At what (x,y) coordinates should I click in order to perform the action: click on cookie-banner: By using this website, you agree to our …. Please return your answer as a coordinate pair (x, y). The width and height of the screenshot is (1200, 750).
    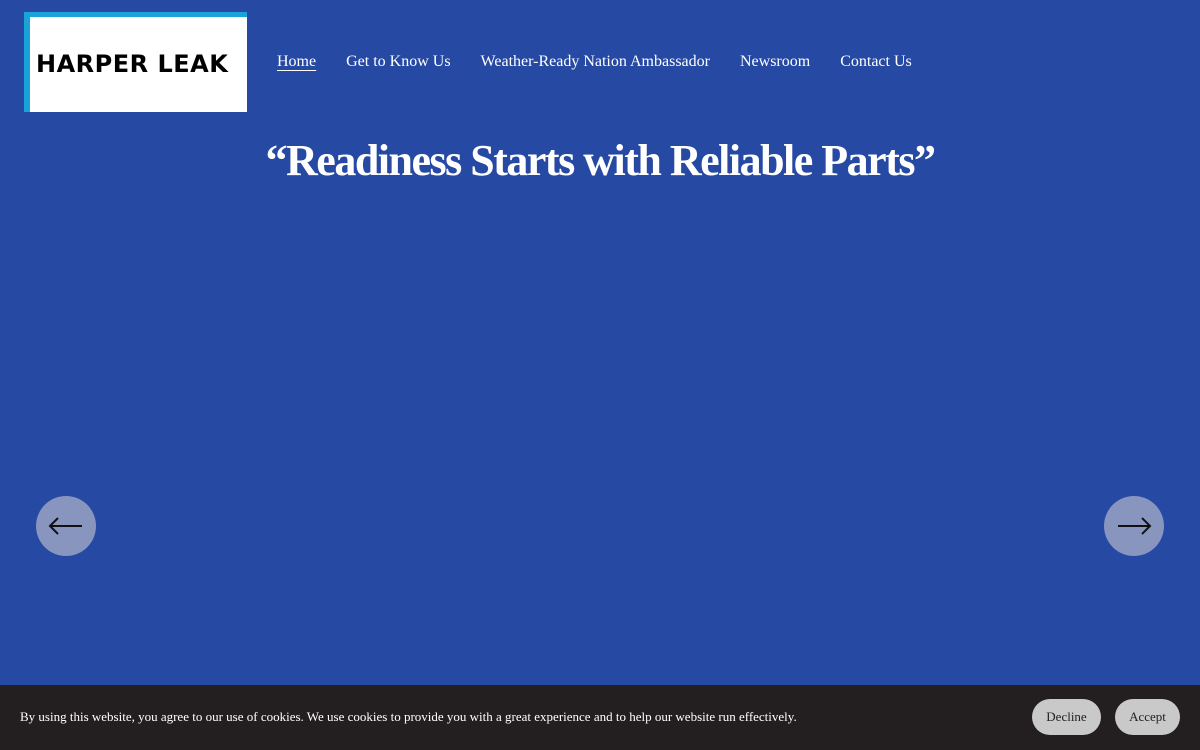
    Looking at the image, I should click on (600, 717).